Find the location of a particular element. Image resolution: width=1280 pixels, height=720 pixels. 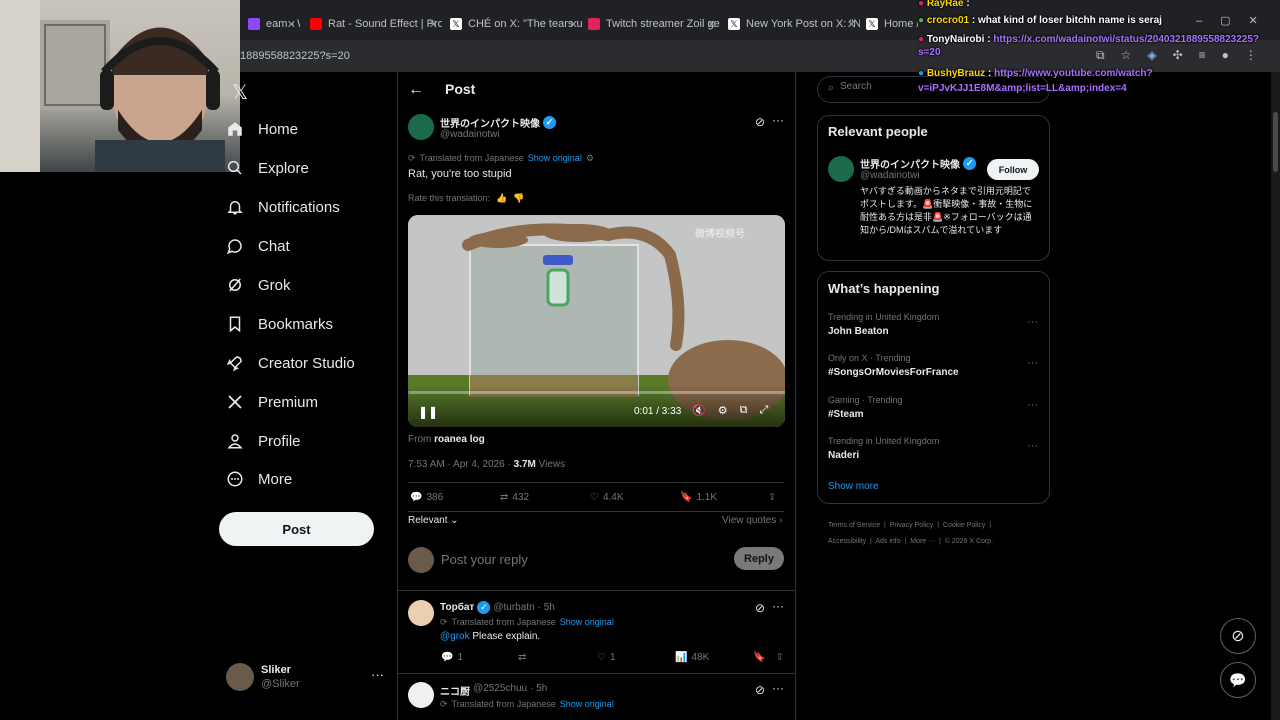

reply-button: Reply is located at coordinates (759, 558).